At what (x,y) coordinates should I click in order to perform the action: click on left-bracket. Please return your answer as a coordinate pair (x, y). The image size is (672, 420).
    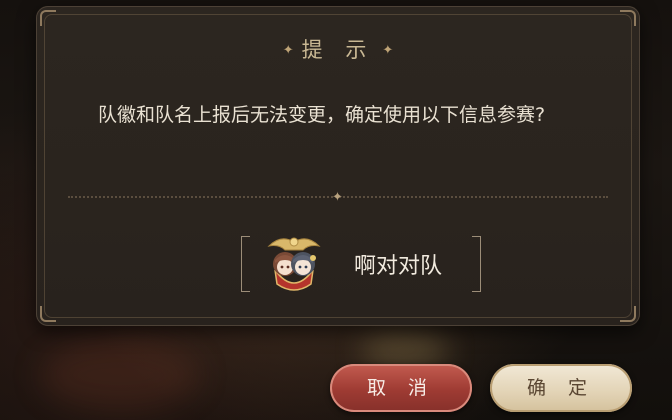
    Looking at the image, I should click on (245, 264).